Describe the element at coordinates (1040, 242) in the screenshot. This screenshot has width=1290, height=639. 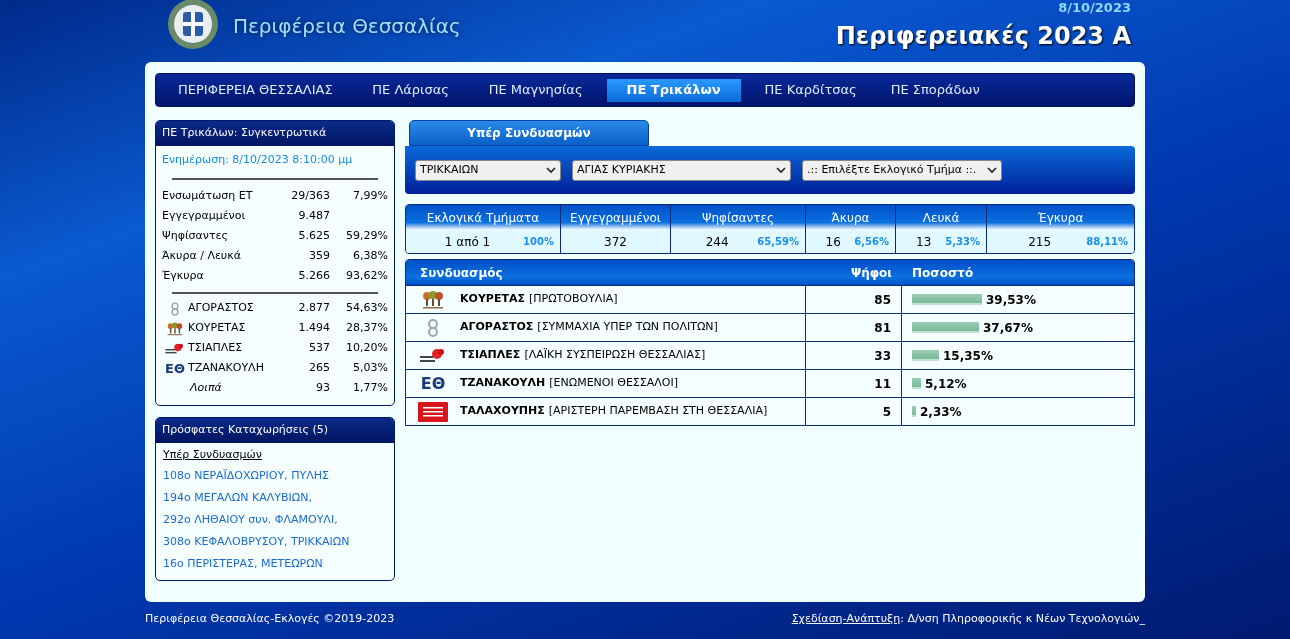
I see `total-value: 215` at that location.